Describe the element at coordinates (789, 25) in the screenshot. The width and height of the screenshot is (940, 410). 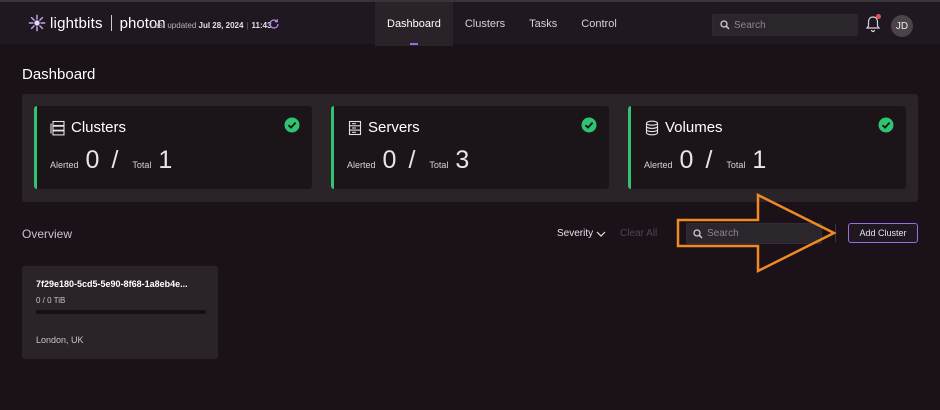
I see `global-search-input` at that location.